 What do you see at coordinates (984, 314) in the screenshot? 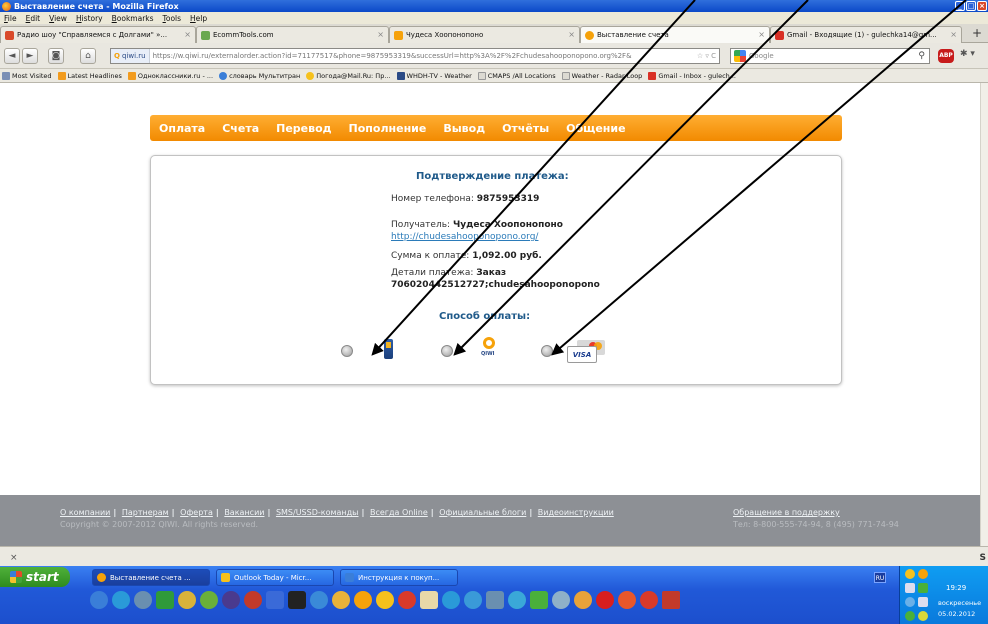
I see `vertical-scrollbar` at bounding box center [984, 314].